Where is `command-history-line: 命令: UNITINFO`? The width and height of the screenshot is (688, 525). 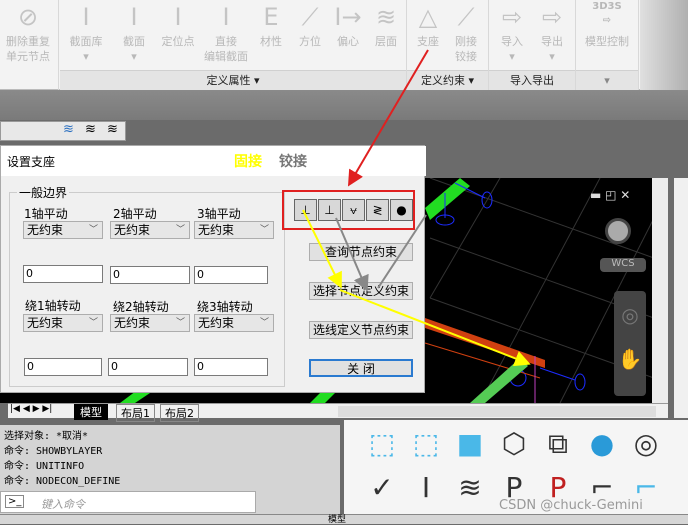
command-history-line: 命令: UNITINFO is located at coordinates (44, 466).